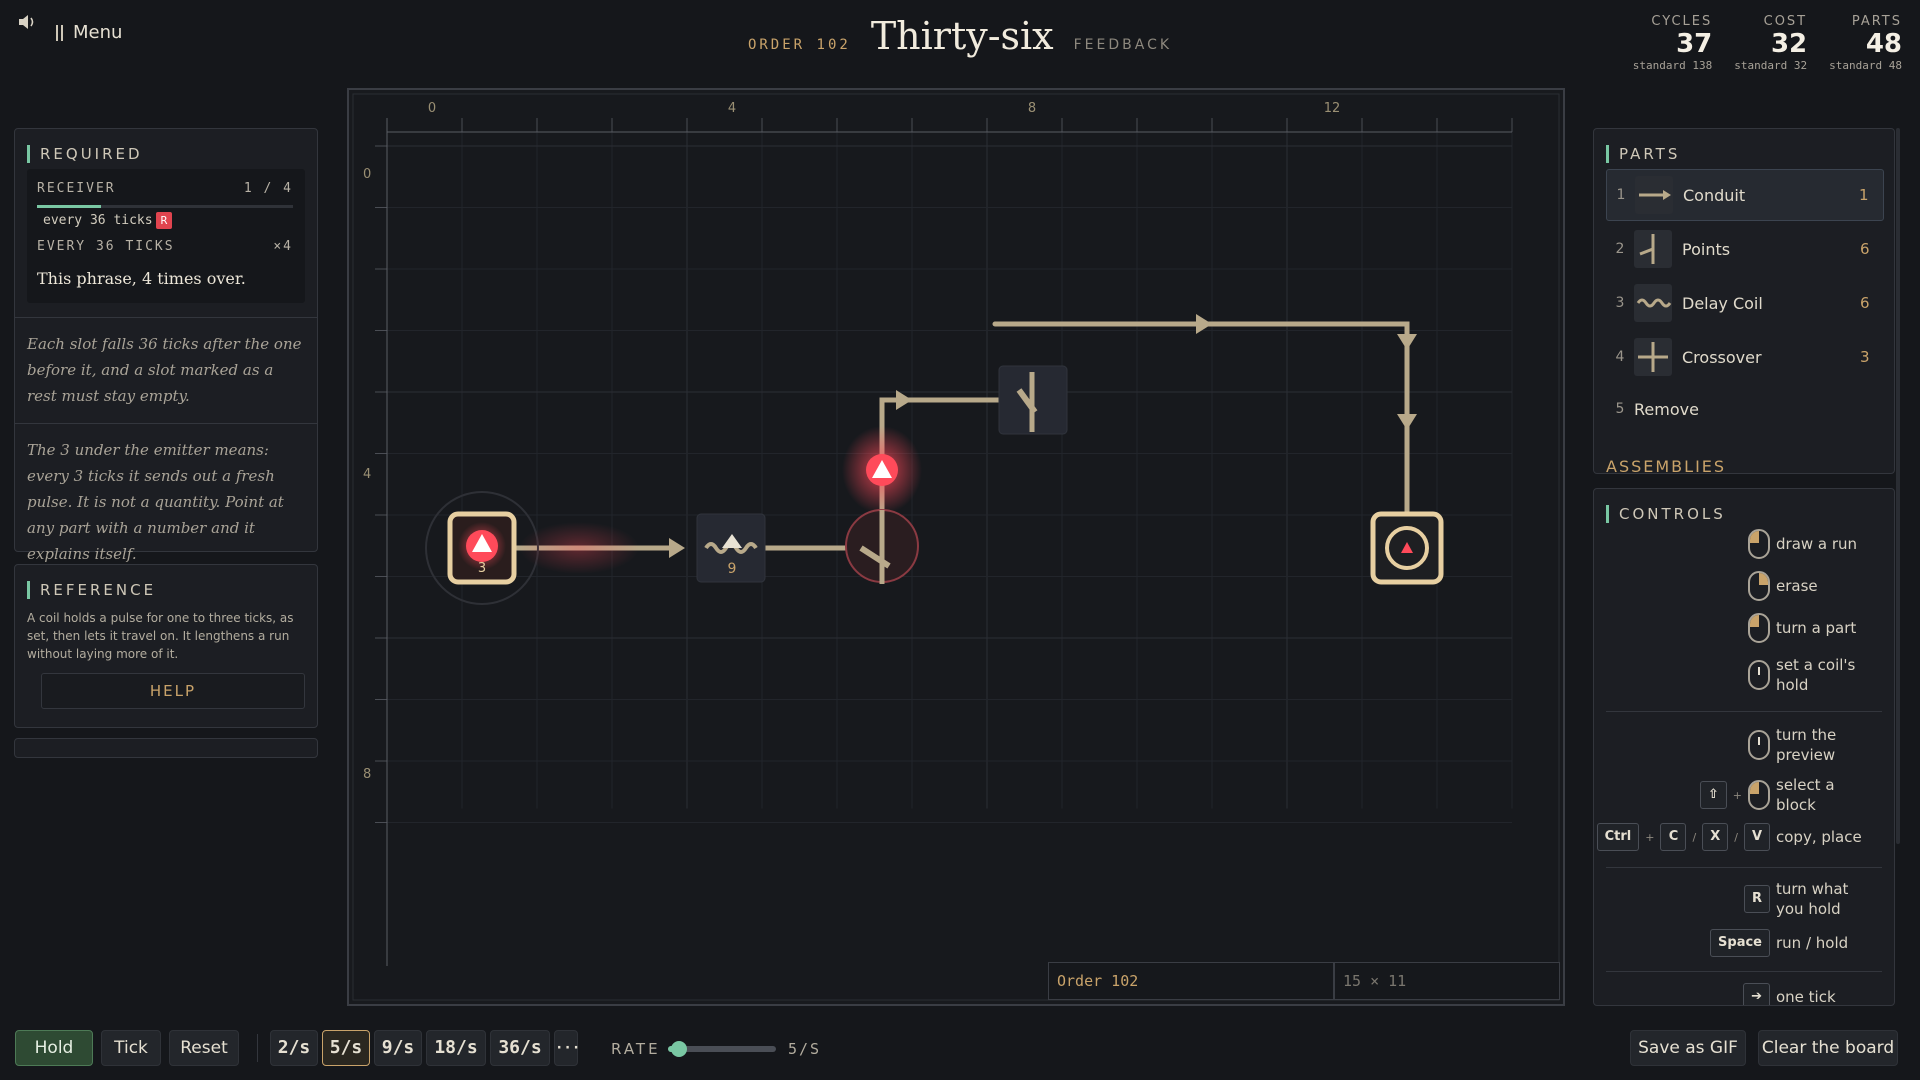  I want to click on every-ticks-row: every 36 ticks R, so click(108, 220).